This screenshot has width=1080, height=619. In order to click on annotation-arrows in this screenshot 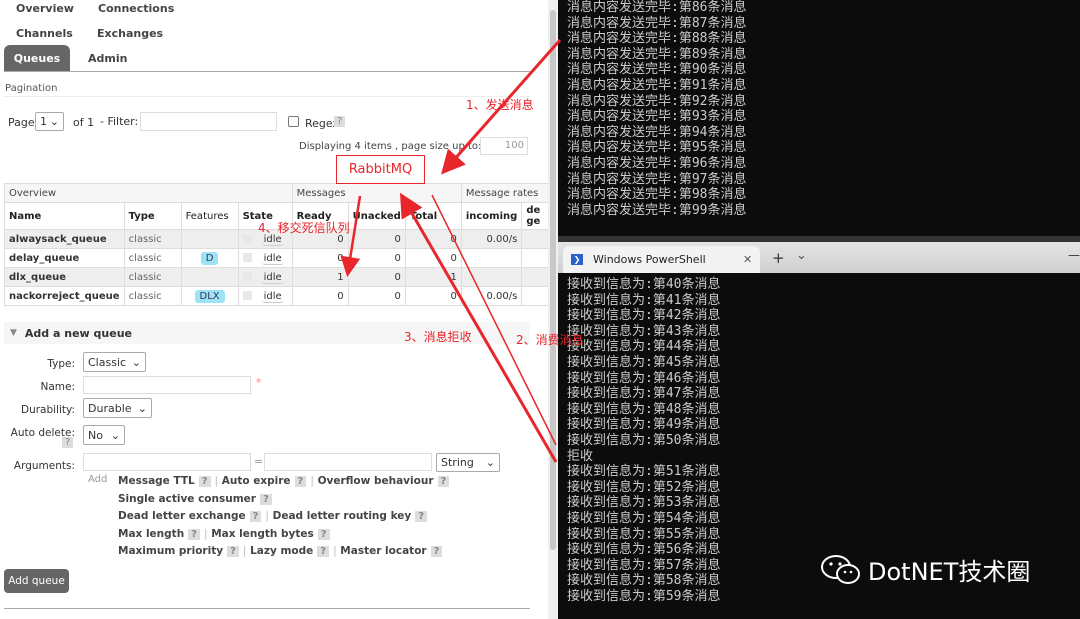, I will do `click(451, 251)`.